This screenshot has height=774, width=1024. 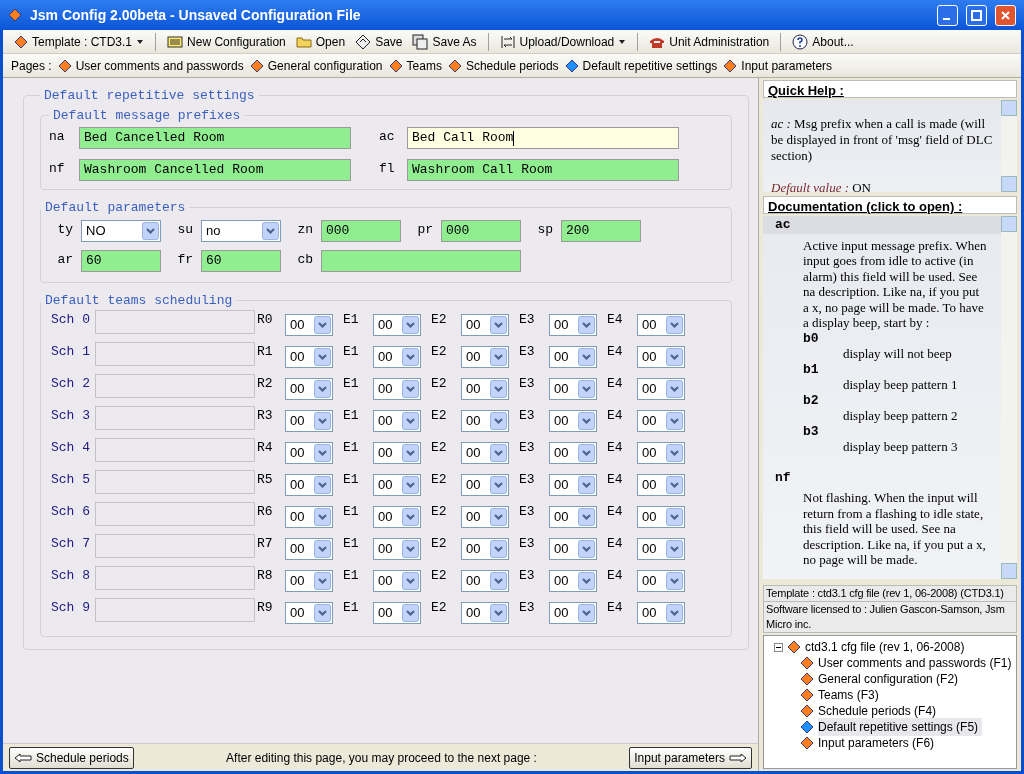 What do you see at coordinates (415, 65) in the screenshot?
I see `page-link: Teams` at bounding box center [415, 65].